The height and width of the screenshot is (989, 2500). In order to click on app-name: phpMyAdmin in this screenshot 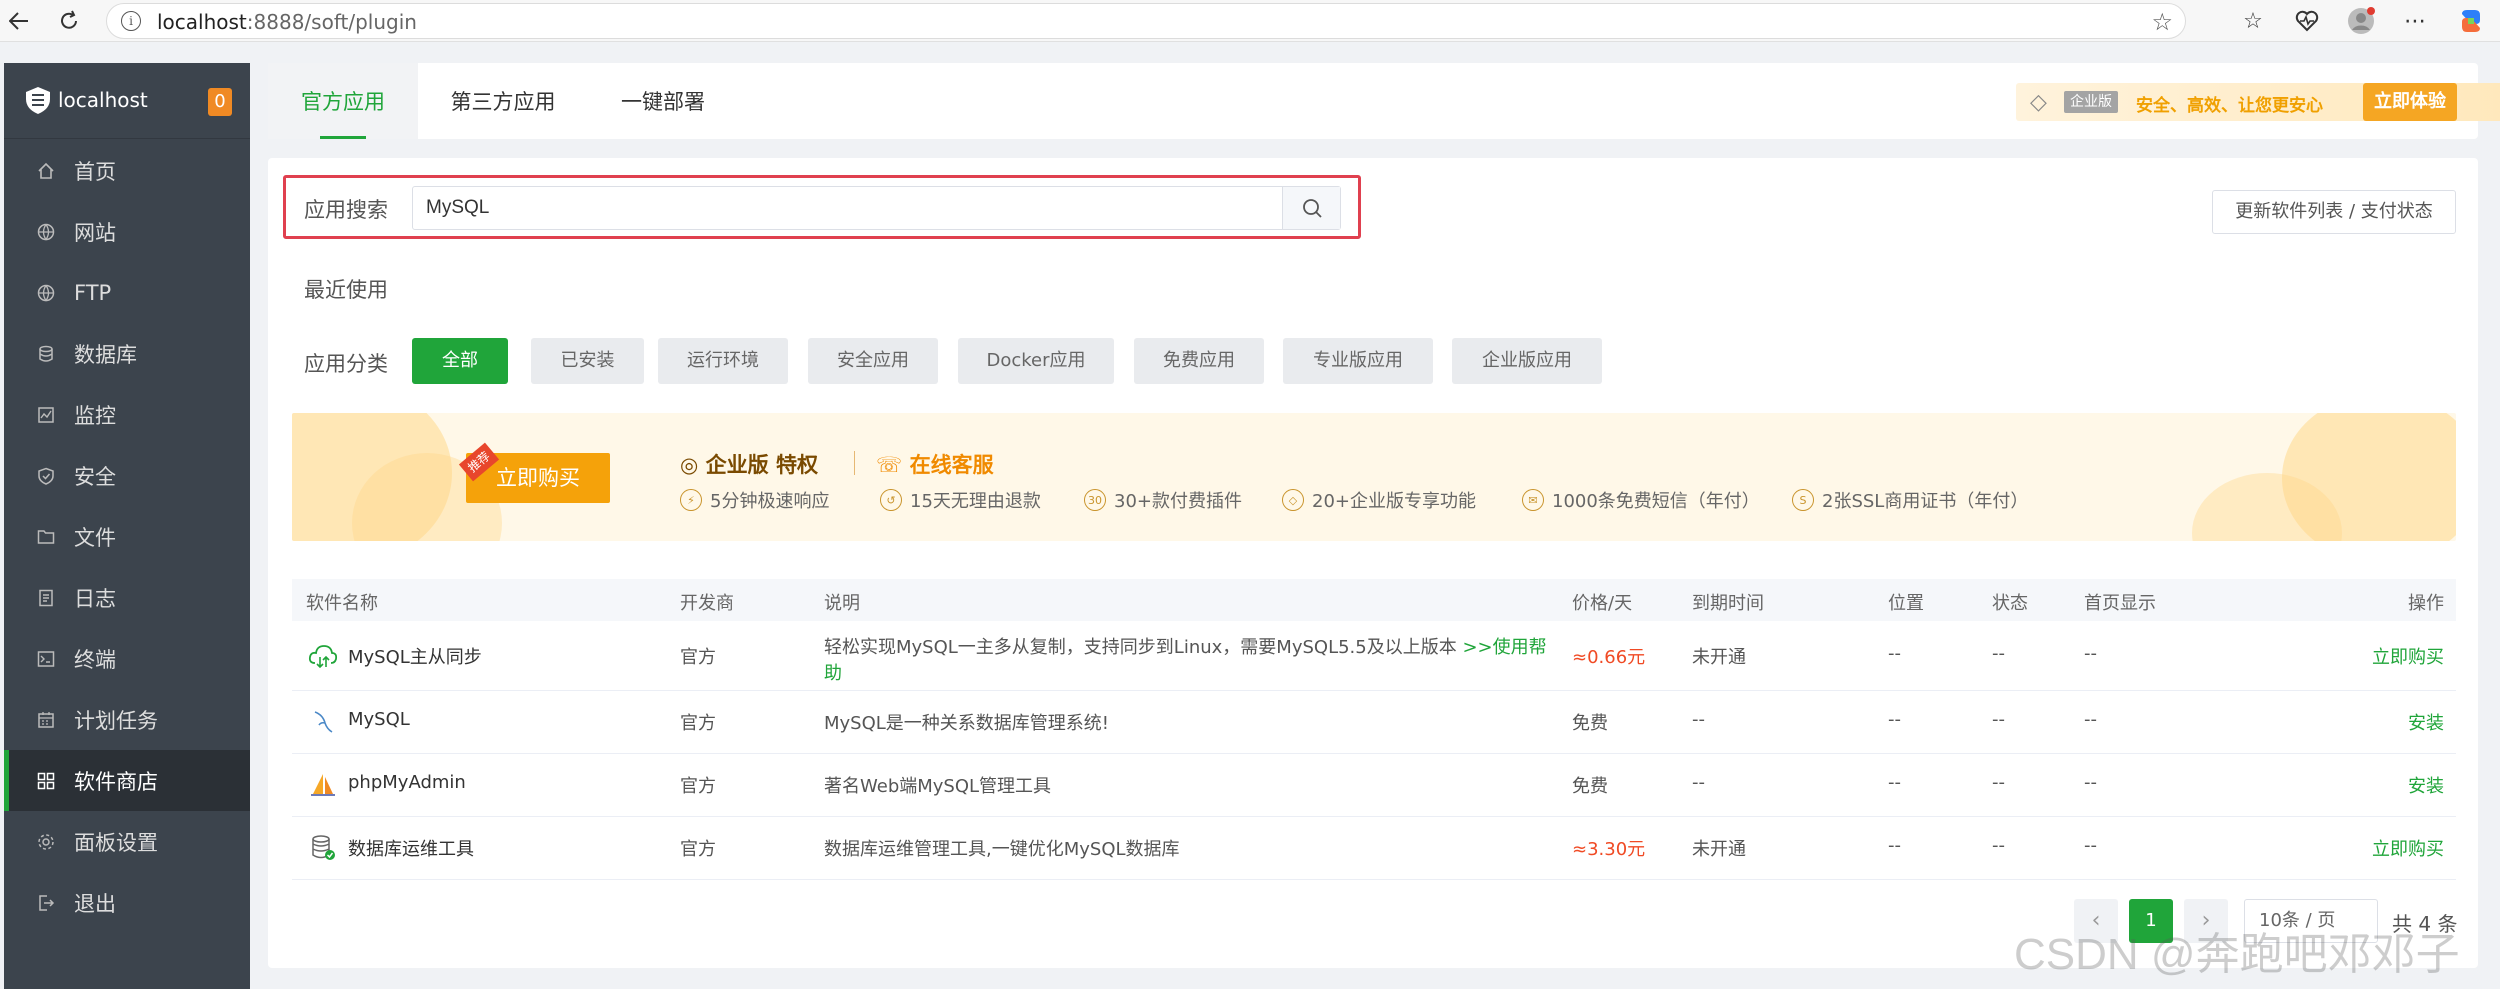, I will do `click(407, 782)`.